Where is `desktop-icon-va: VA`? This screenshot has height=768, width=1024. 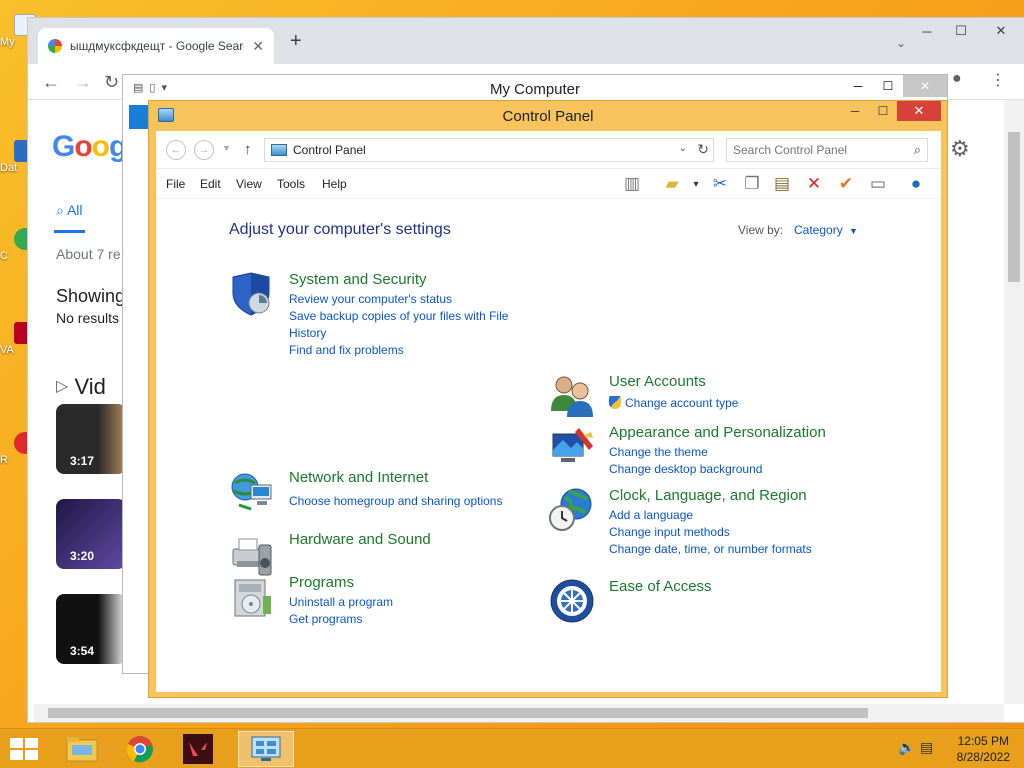
desktop-icon-va: VA is located at coordinates (18, 339).